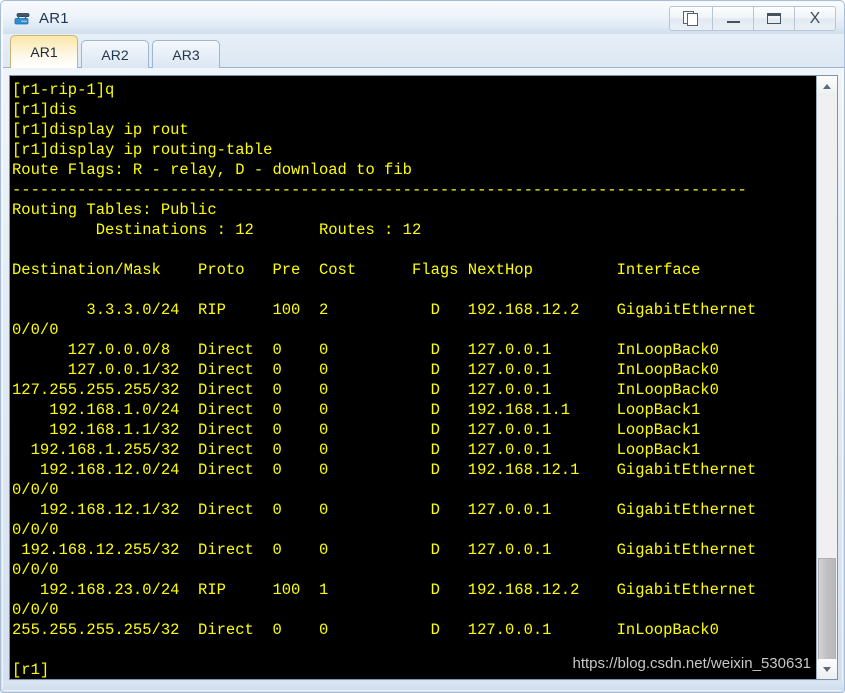 This screenshot has height=693, width=845. What do you see at coordinates (692, 663) in the screenshot?
I see `watermark-text: https://blog.csdn.net/weixin_530631` at bounding box center [692, 663].